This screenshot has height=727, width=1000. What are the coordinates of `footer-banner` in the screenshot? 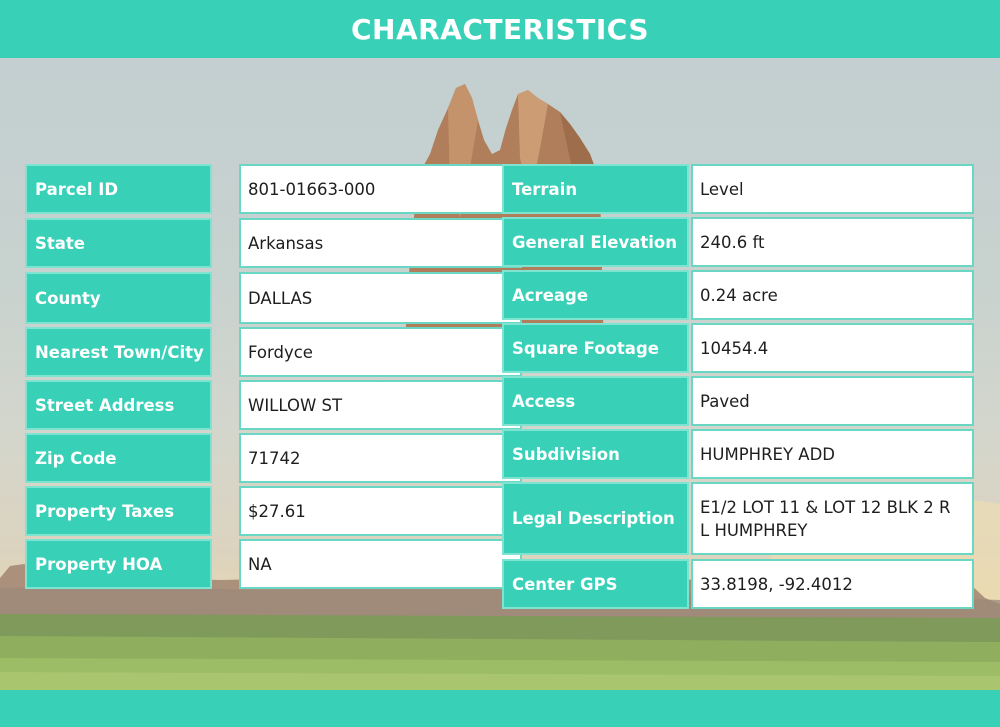 It's located at (500, 708).